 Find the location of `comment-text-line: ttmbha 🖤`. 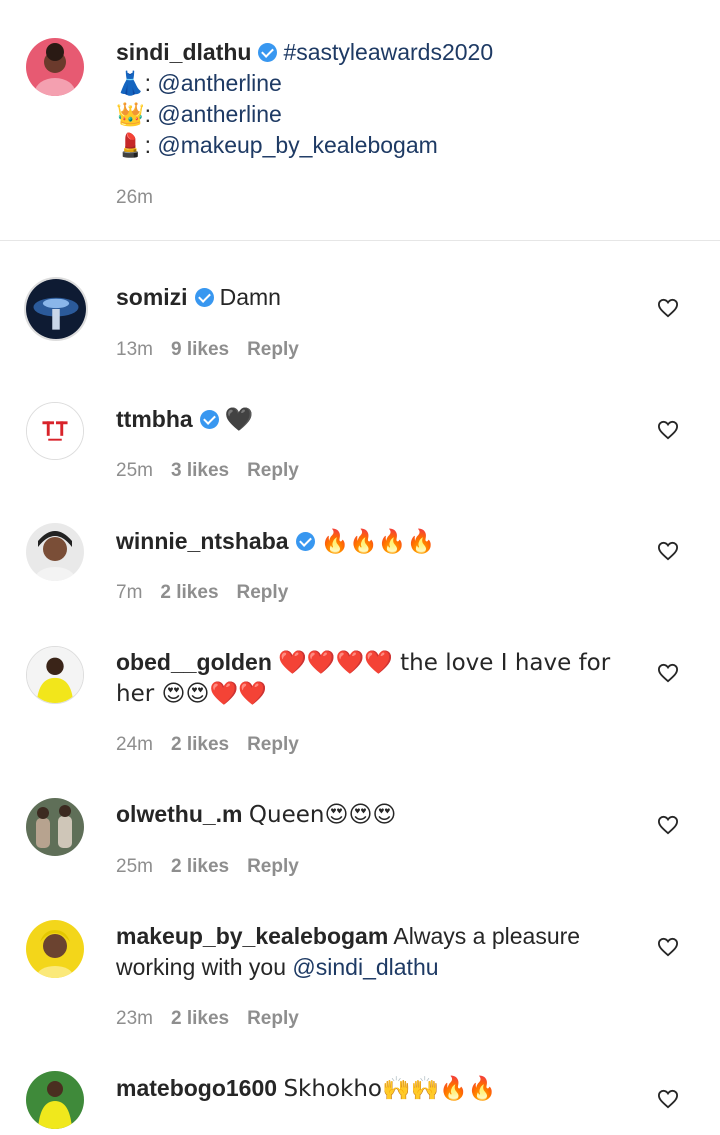

comment-text-line: ttmbha 🖤 is located at coordinates (184, 420).